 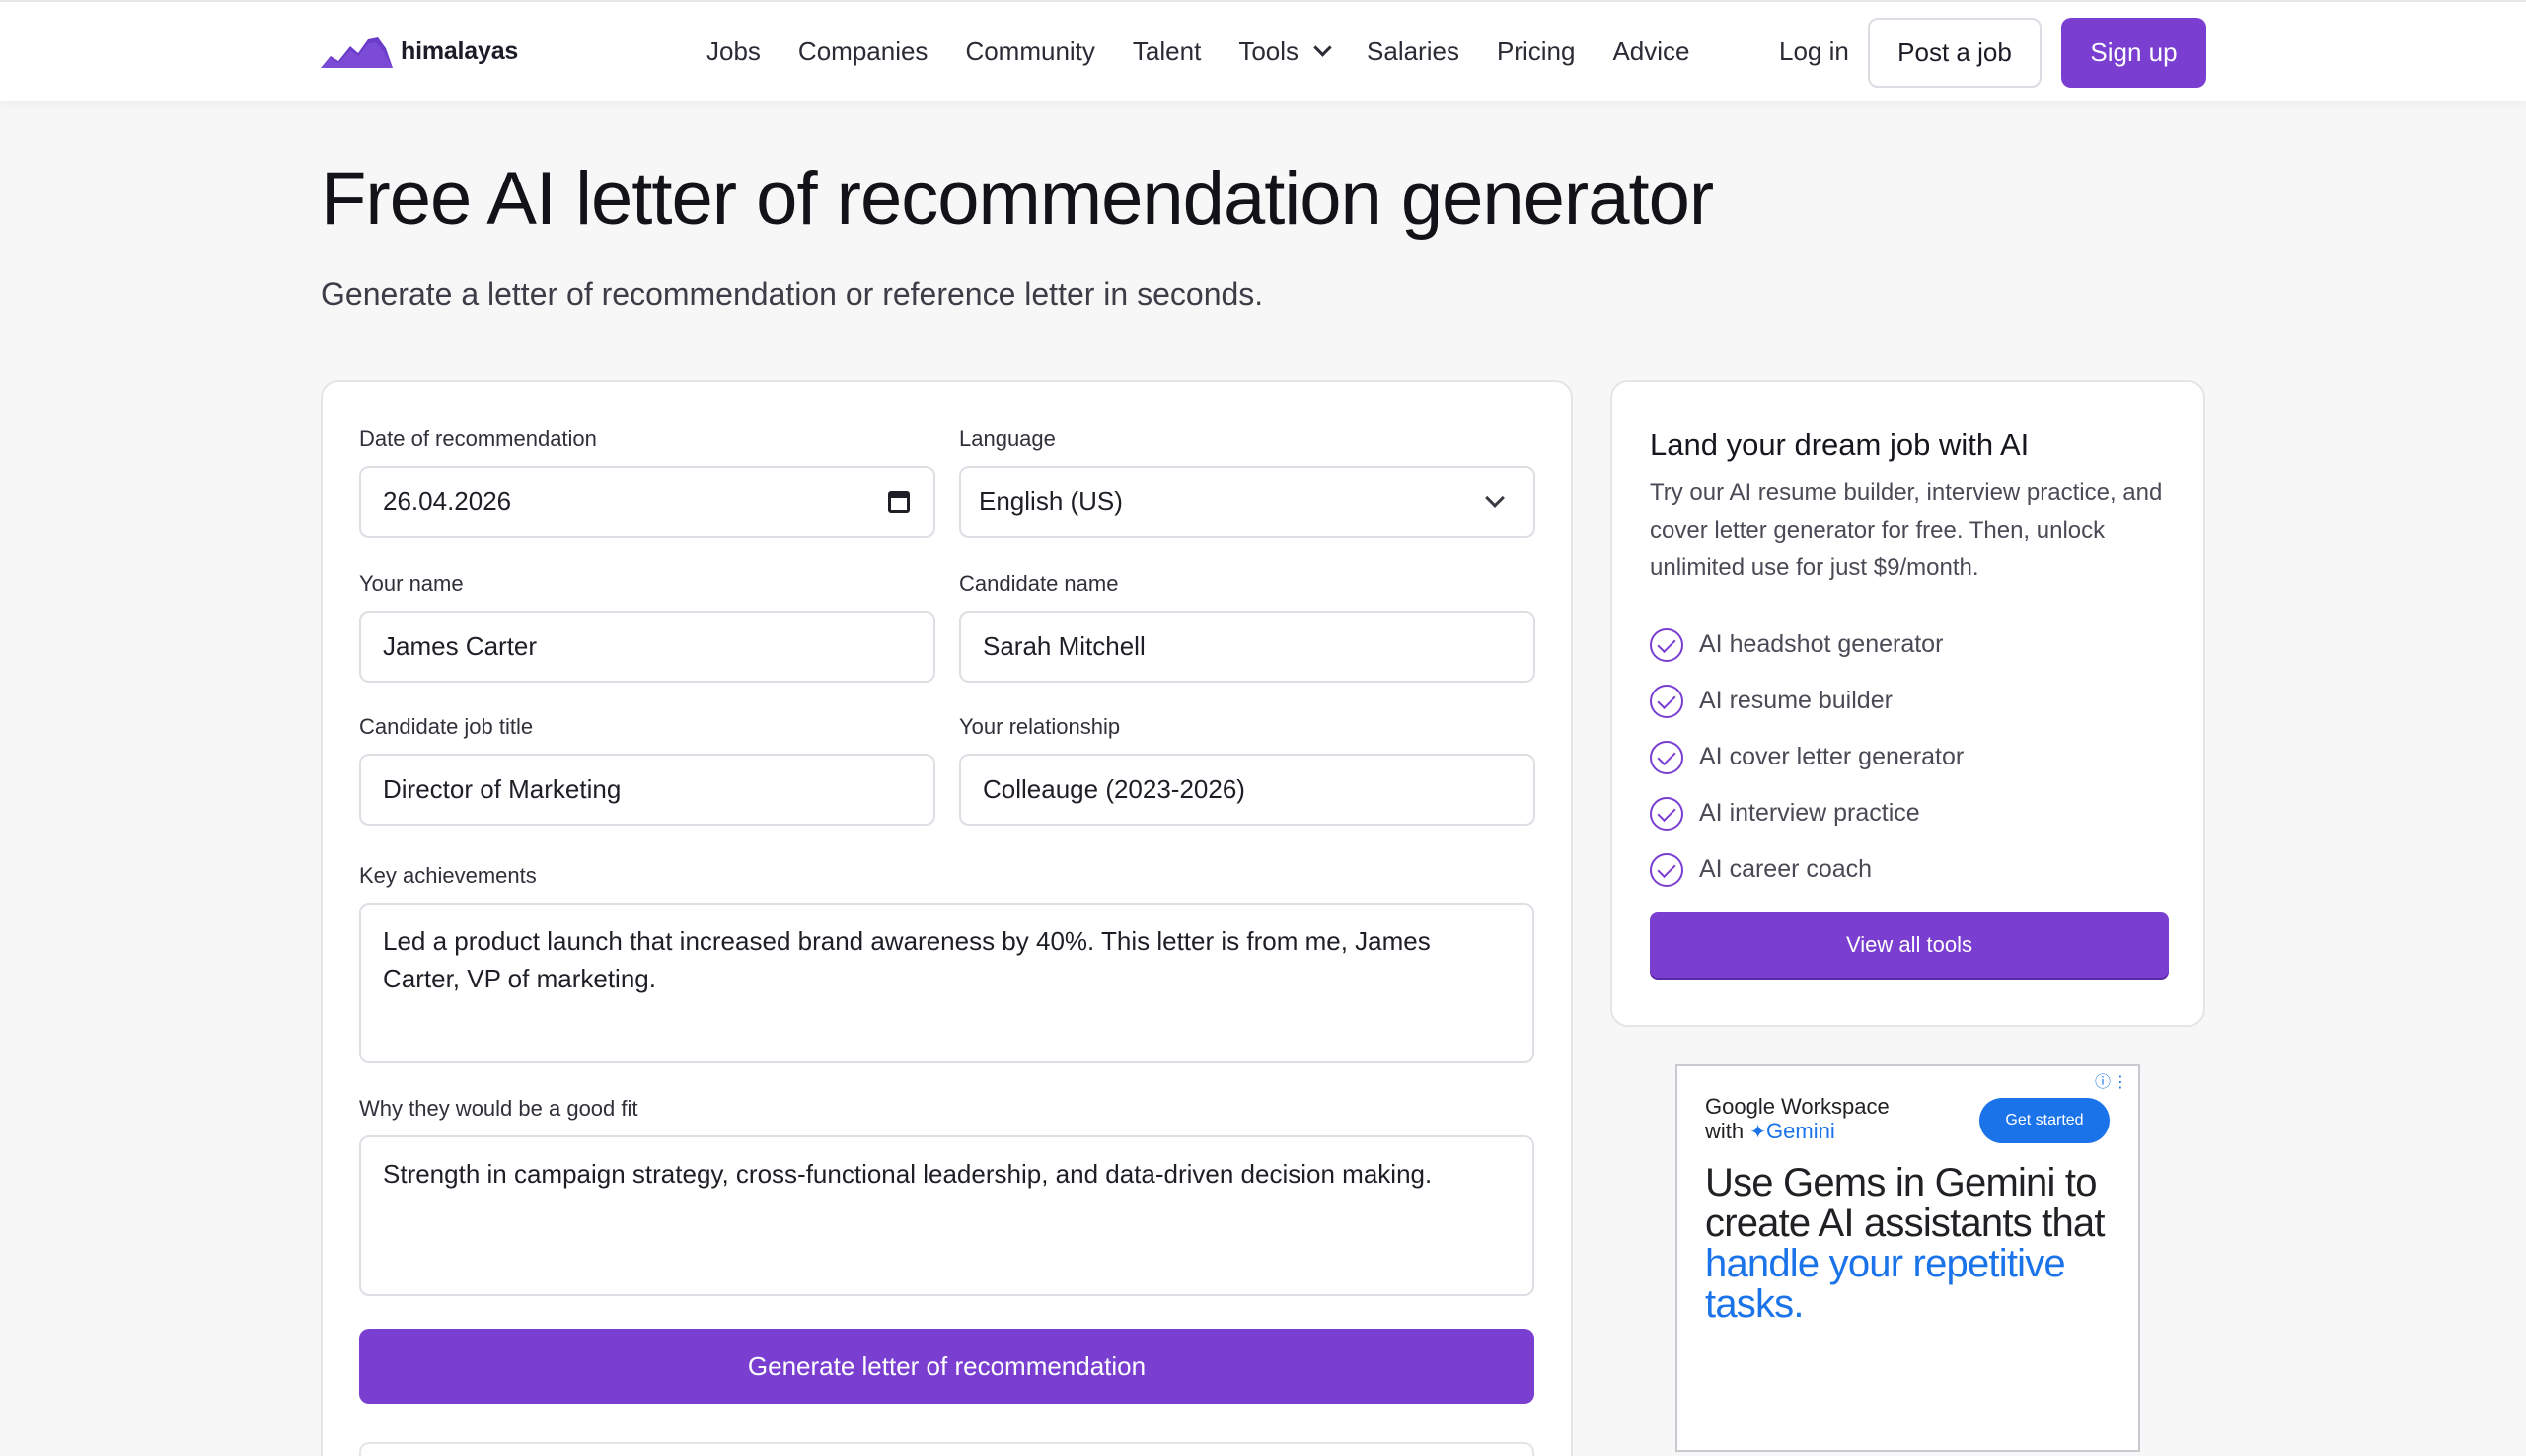 I want to click on job-title-field: Director of Marketing, so click(x=647, y=790).